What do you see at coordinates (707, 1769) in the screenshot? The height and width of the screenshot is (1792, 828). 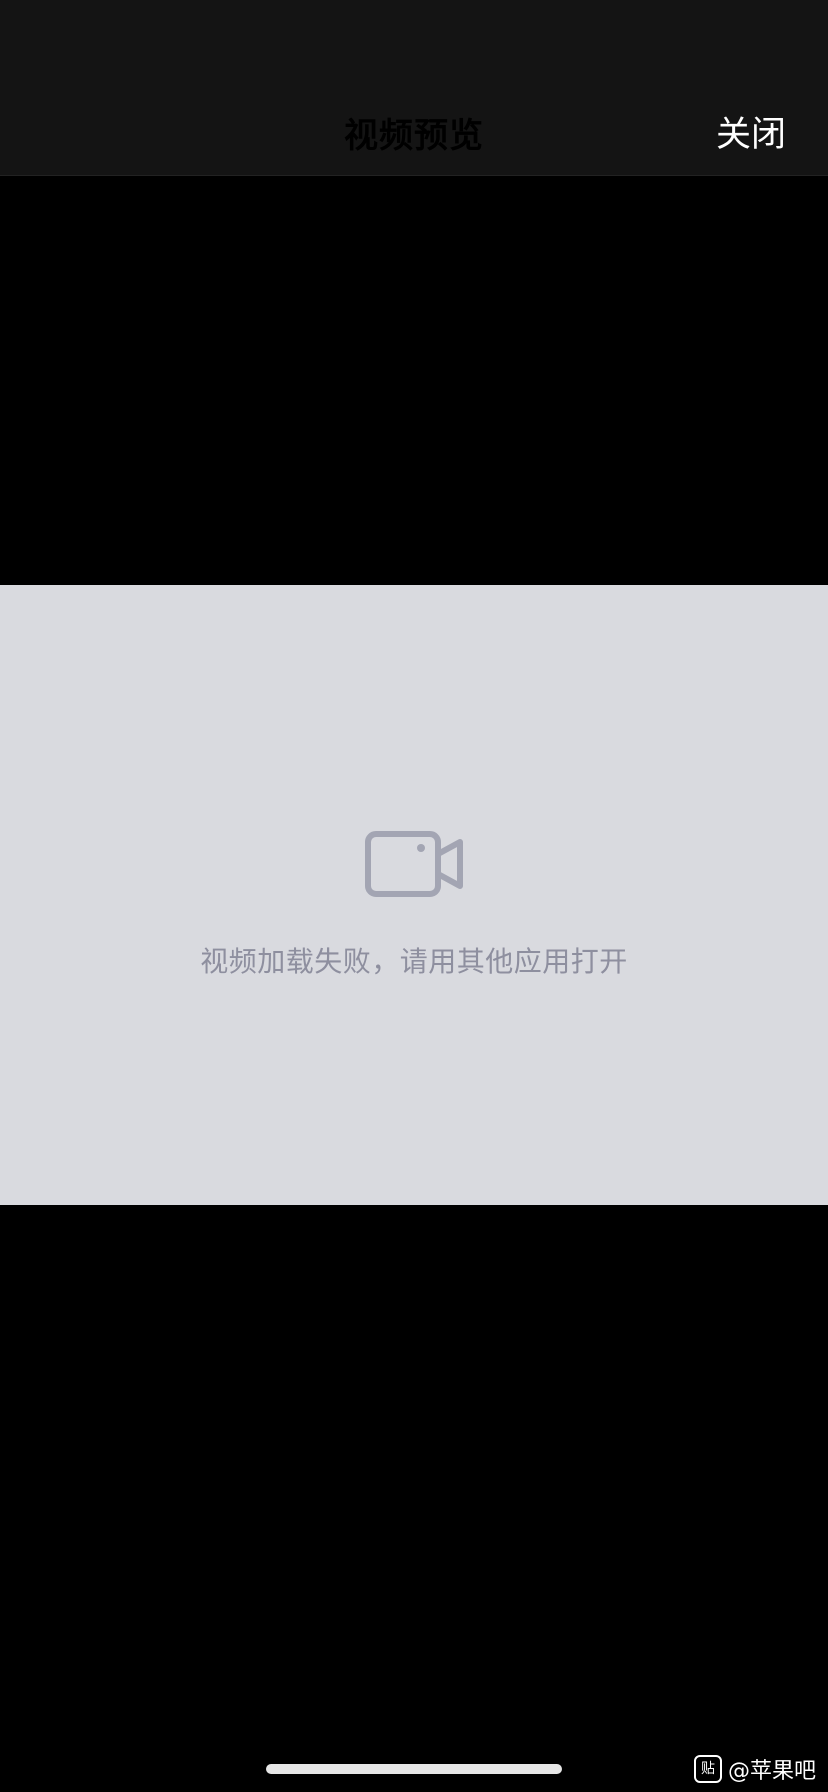 I see `tieba-logo-icon: 贴` at bounding box center [707, 1769].